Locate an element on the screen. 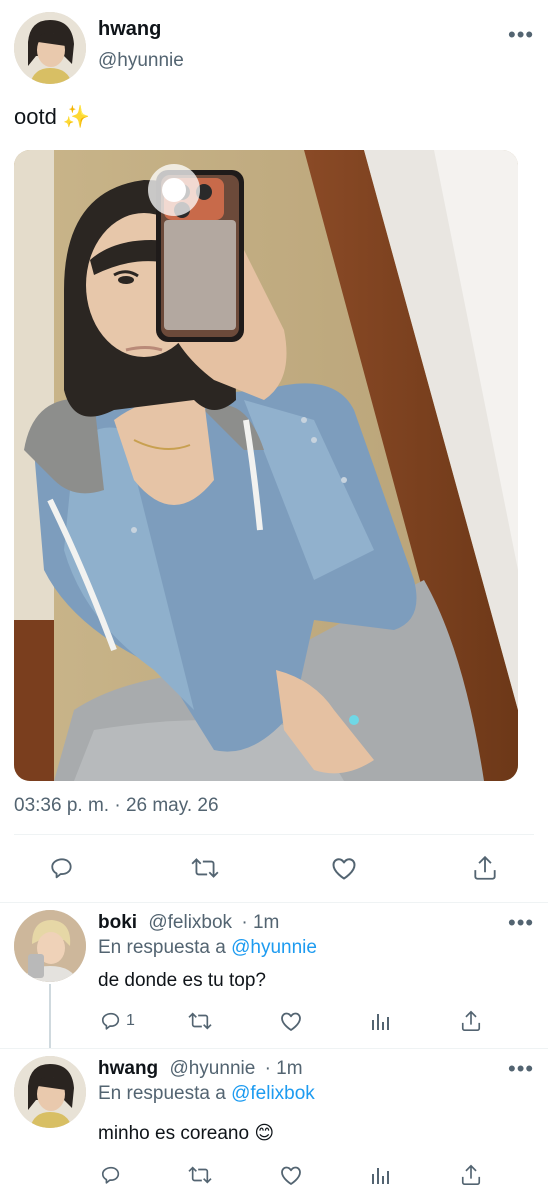 The image size is (548, 1199). reply-to-link: @felixbok is located at coordinates (273, 1093).